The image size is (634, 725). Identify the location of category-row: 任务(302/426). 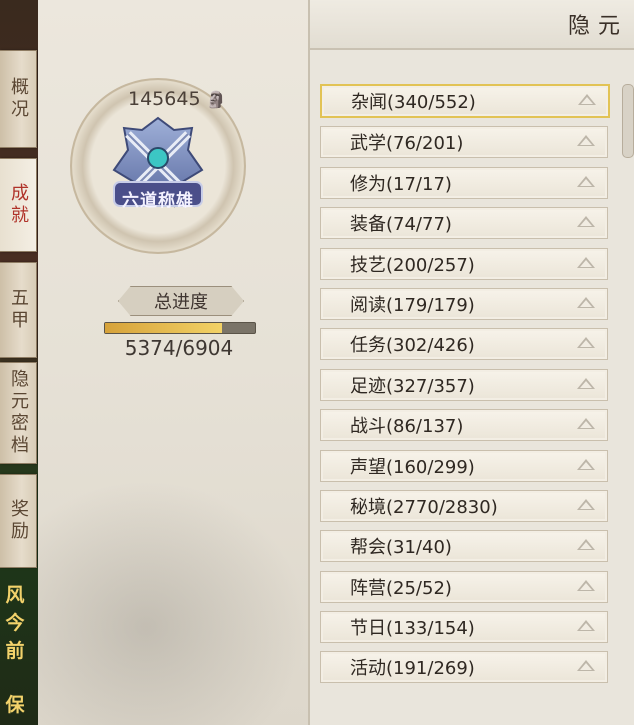
(464, 344).